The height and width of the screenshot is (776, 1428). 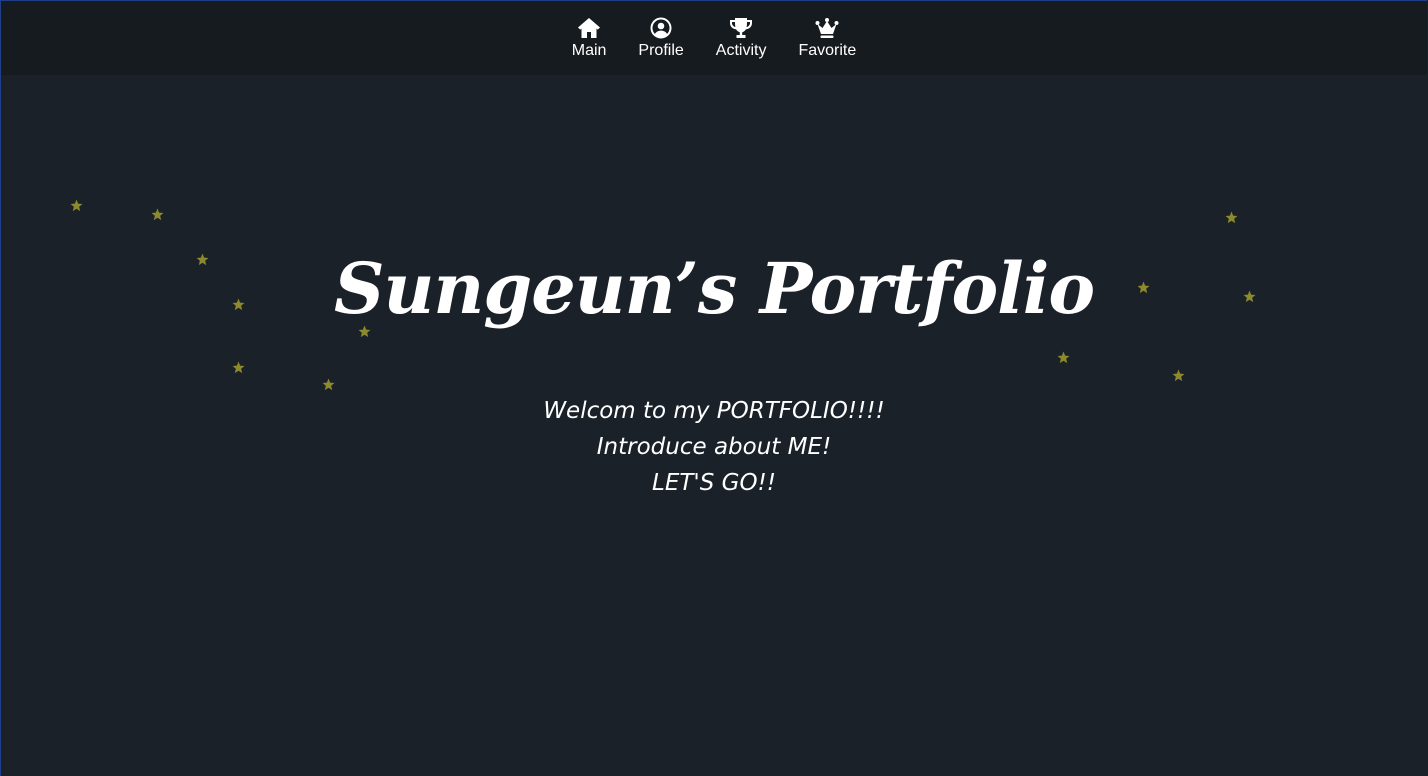 I want to click on top-navbar: Main Profile Activity Favorite, so click(x=714, y=38).